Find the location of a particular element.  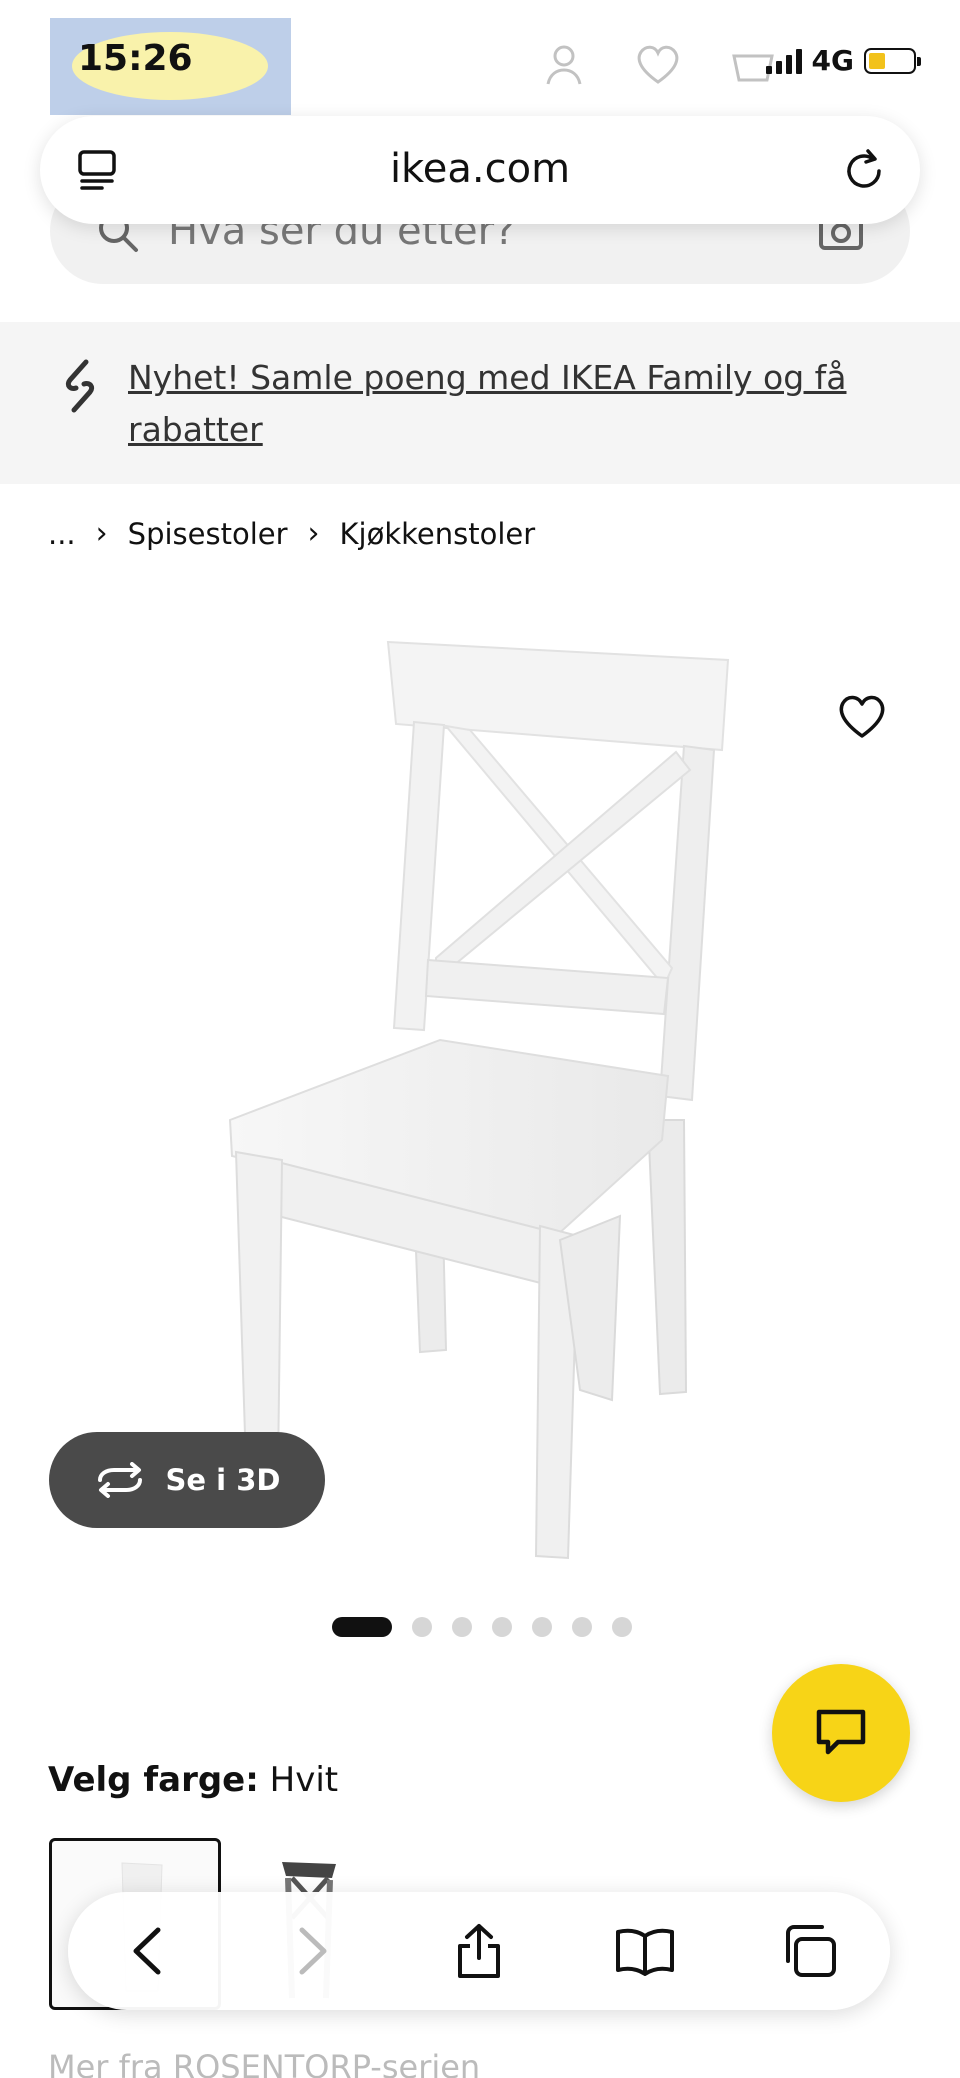

book-icon is located at coordinates (645, 1952).